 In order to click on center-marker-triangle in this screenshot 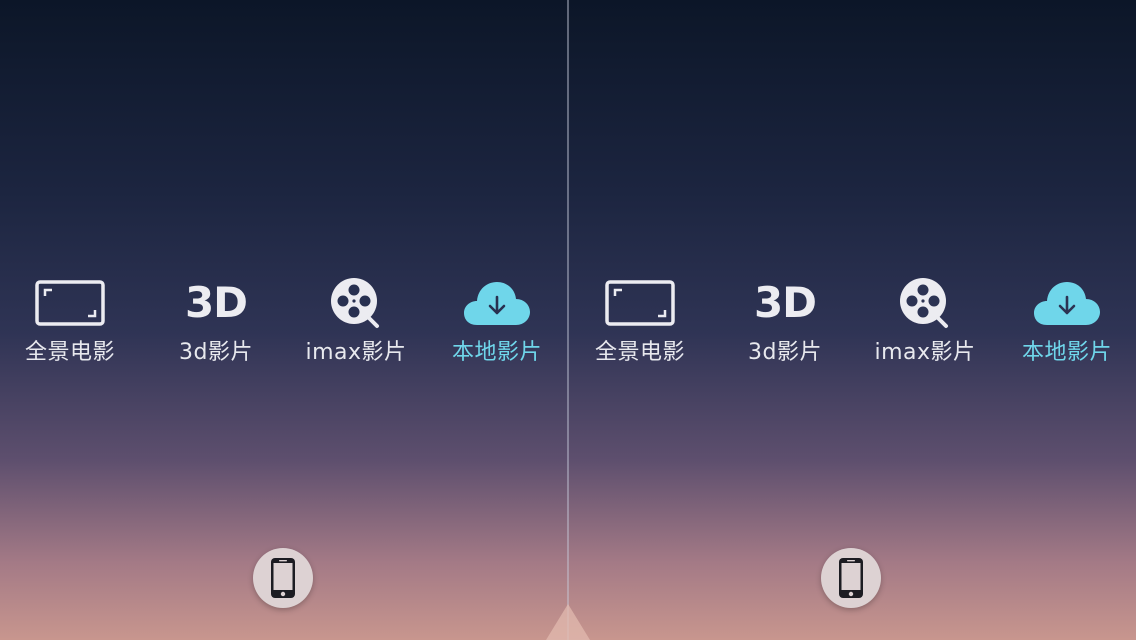, I will do `click(568, 622)`.